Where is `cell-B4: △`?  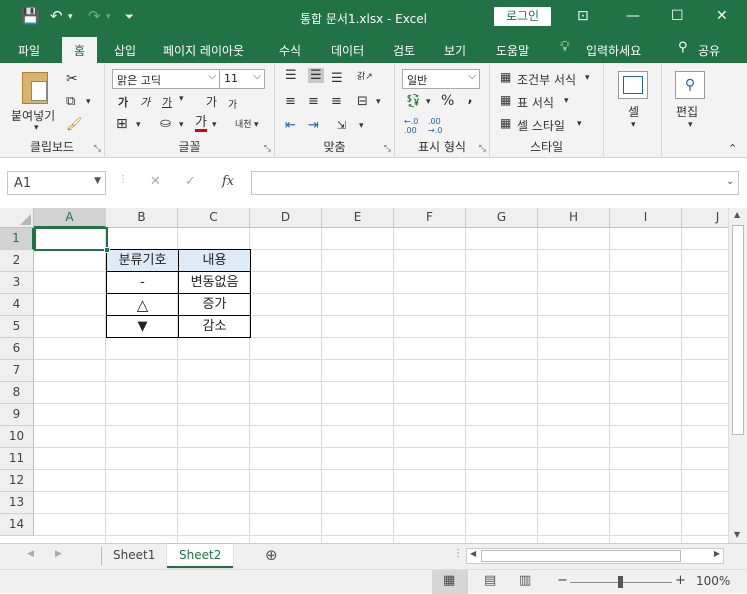 cell-B4: △ is located at coordinates (142, 304).